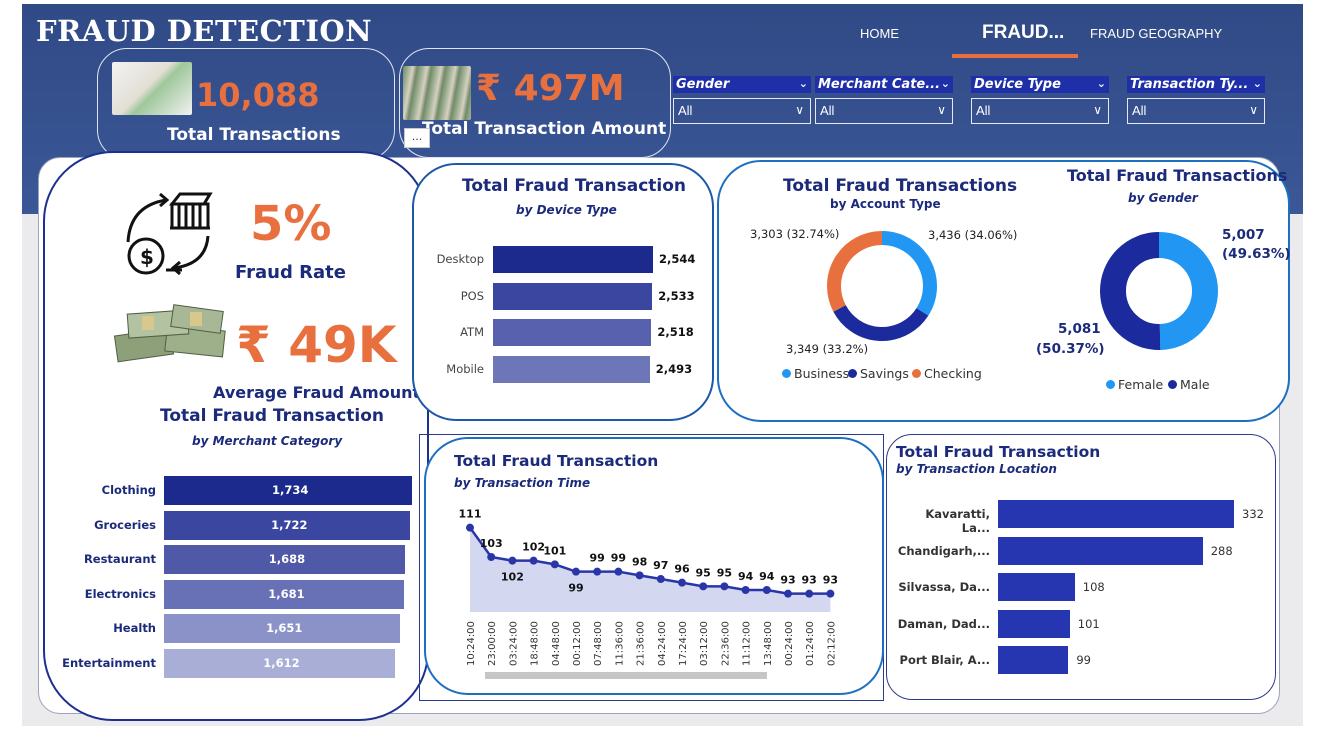  I want to click on slicer-merchant-category: Merchant Cate... ⌄ All ∨, so click(884, 100).